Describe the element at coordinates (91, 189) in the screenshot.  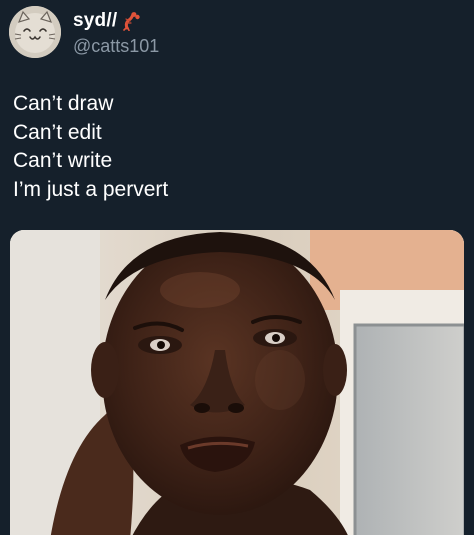
I see `tweet-line: I’m just a pervert` at that location.